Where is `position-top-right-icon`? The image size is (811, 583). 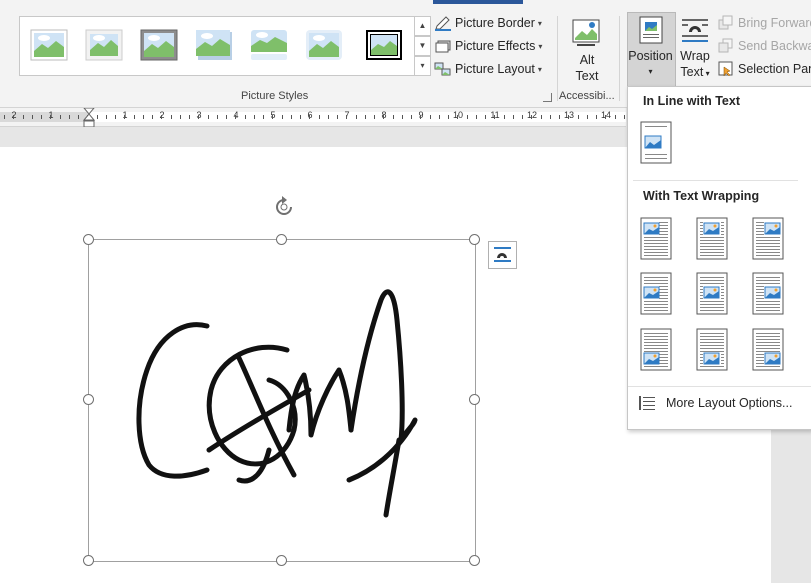 position-top-right-icon is located at coordinates (768, 238).